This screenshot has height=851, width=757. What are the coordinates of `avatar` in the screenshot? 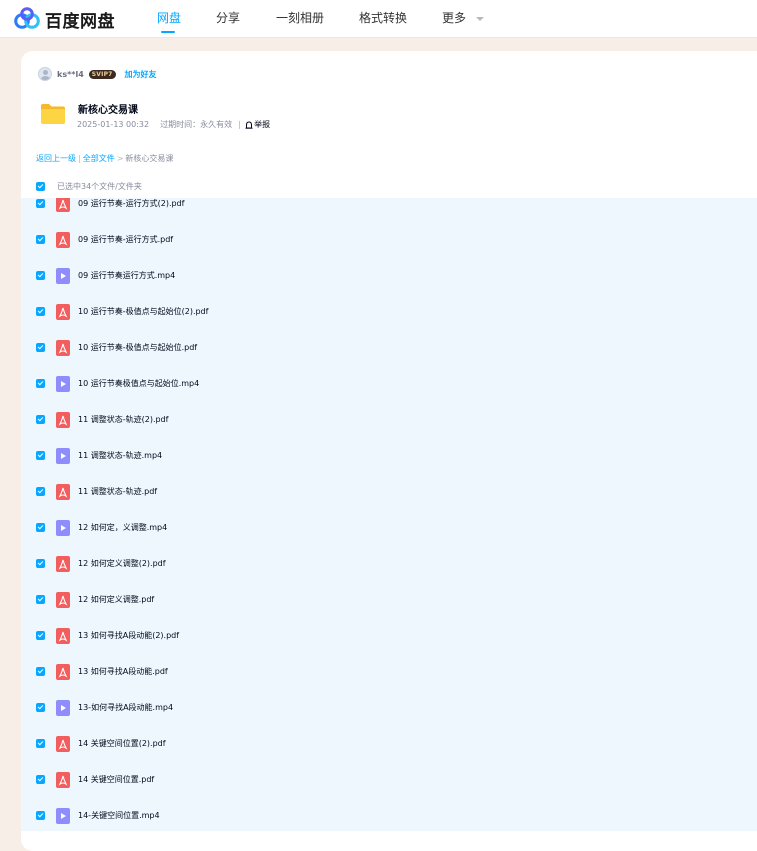 It's located at (45, 74).